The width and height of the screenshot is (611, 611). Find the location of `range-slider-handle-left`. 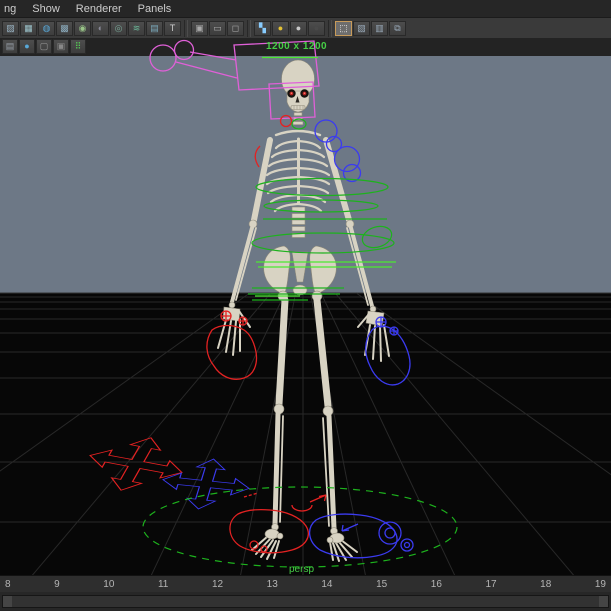

range-slider-handle-left is located at coordinates (7, 601).